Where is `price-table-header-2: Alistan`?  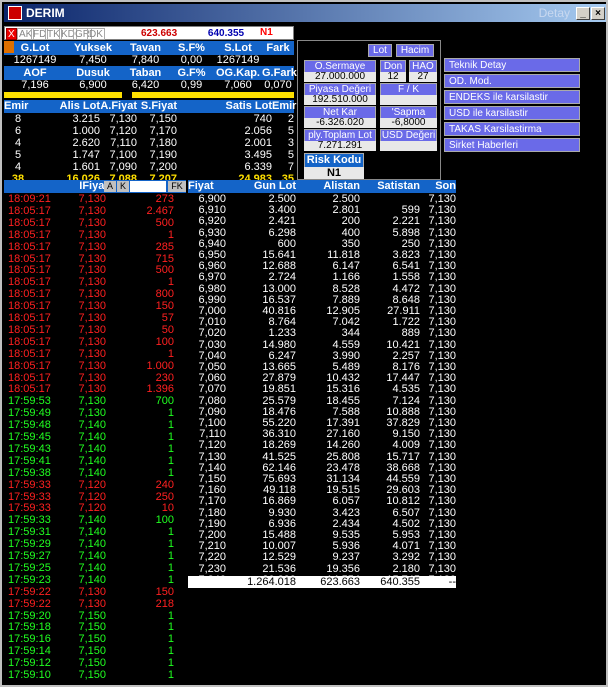 price-table-header-2: Alistan is located at coordinates (328, 186).